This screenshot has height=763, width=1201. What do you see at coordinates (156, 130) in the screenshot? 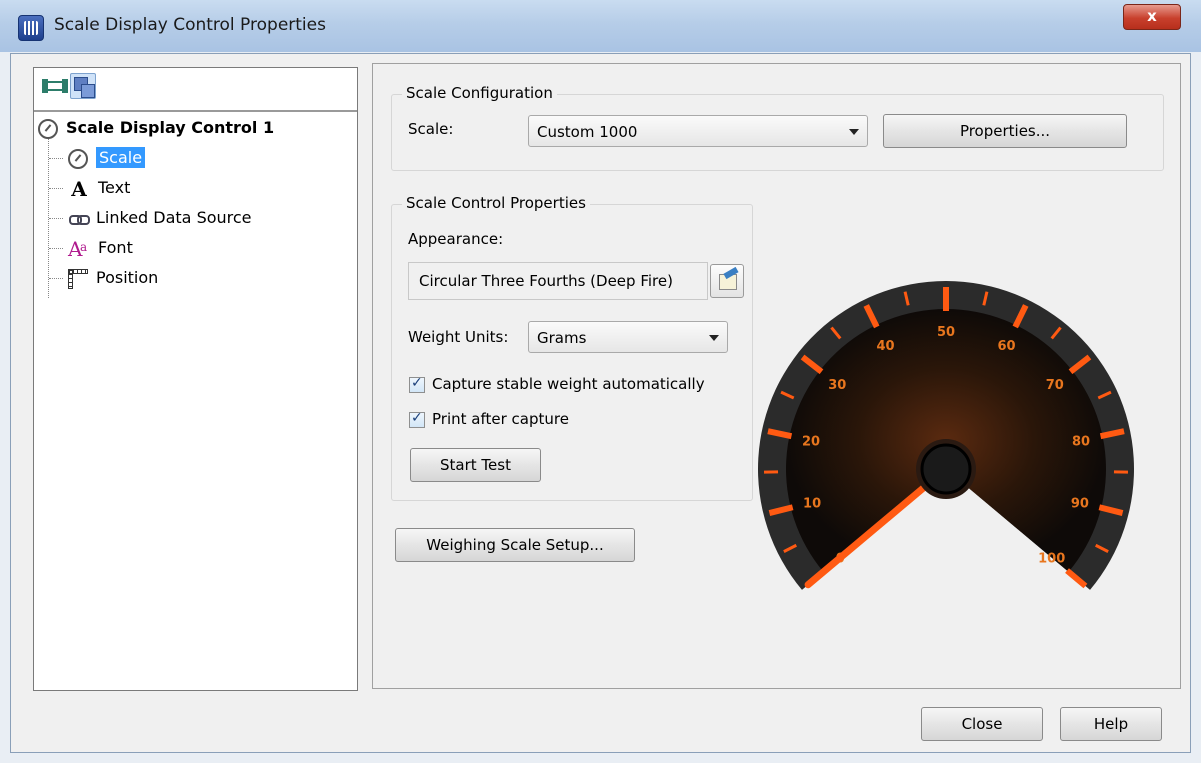
I see `tree-root-item: Scale Display Control 1` at bounding box center [156, 130].